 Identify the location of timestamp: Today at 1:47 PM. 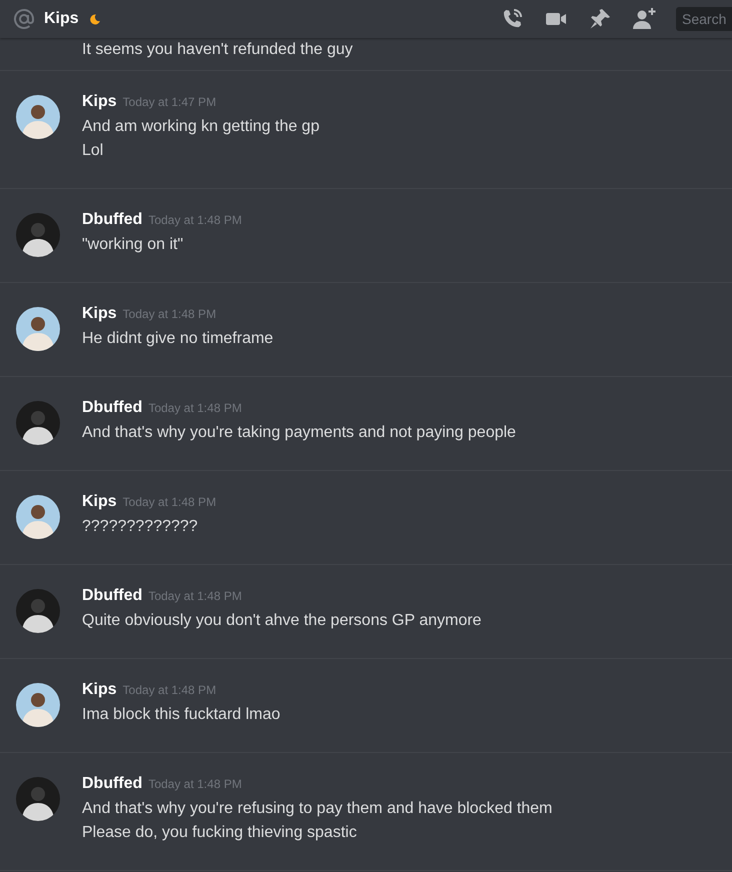
(169, 102).